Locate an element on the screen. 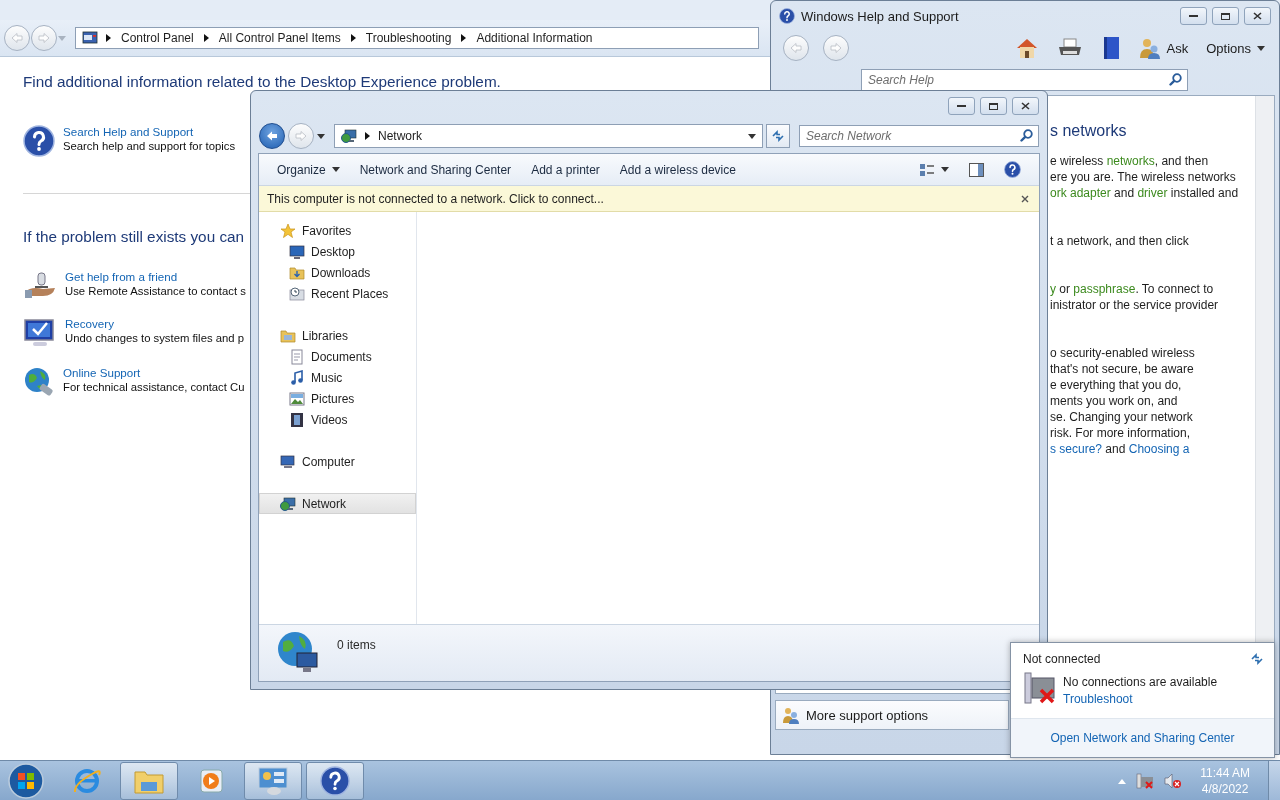 This screenshot has width=1280, height=800. computer-icon is located at coordinates (288, 461).